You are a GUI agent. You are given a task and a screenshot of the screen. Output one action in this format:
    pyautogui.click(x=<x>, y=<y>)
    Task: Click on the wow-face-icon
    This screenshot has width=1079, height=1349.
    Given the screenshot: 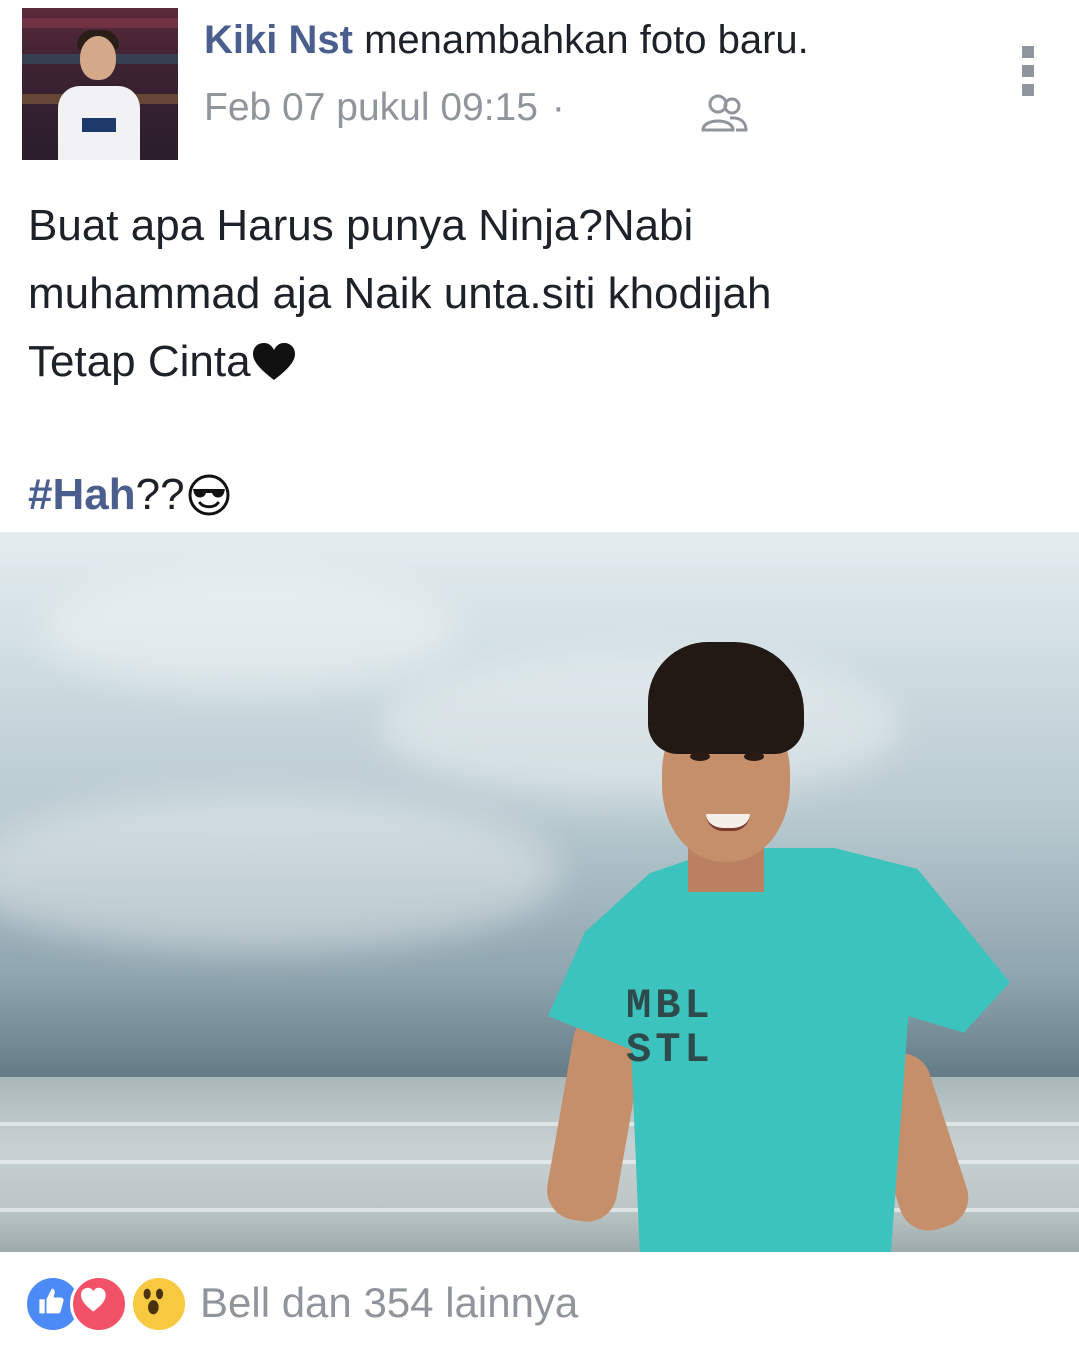 What is the action you would take?
    pyautogui.click(x=153, y=1301)
    